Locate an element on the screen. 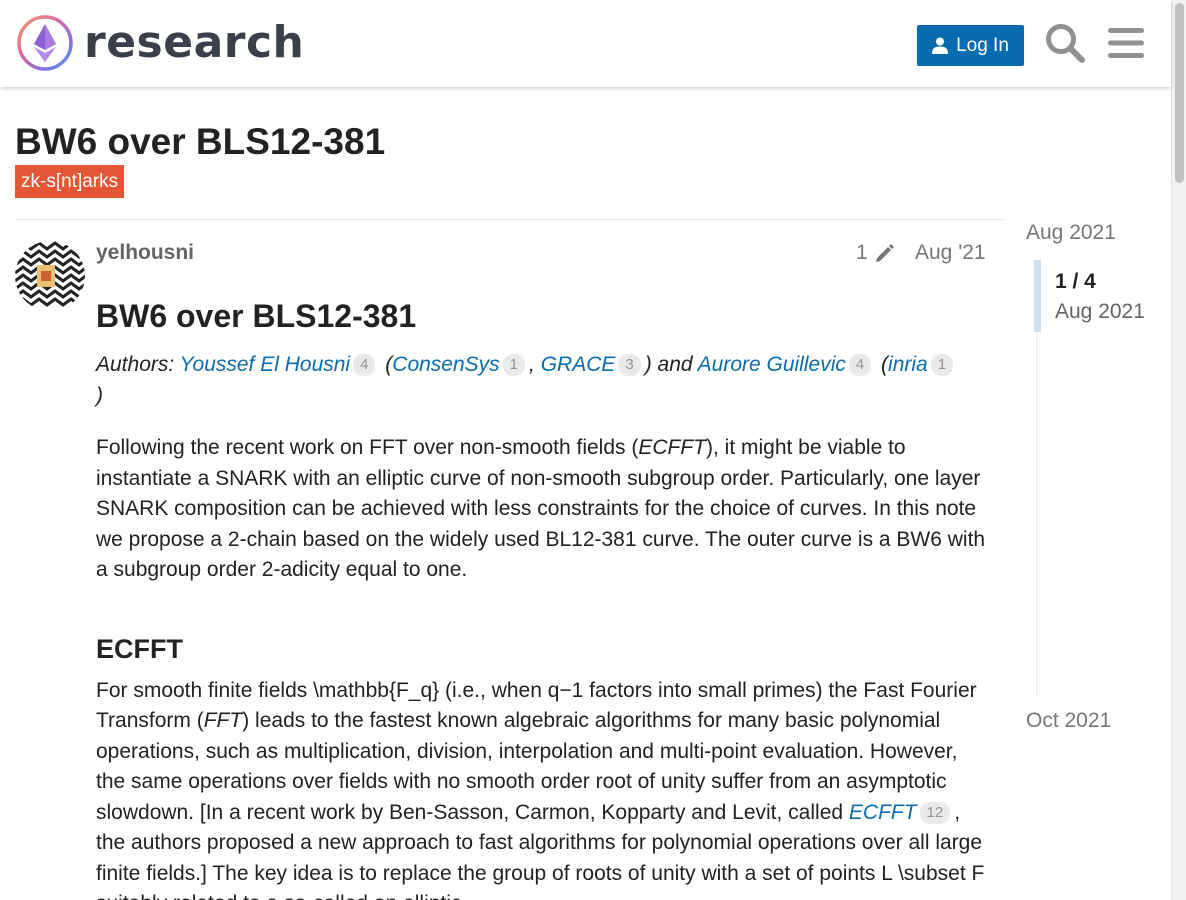  timeline-start-date: Aug 2021 is located at coordinates (1071, 233).